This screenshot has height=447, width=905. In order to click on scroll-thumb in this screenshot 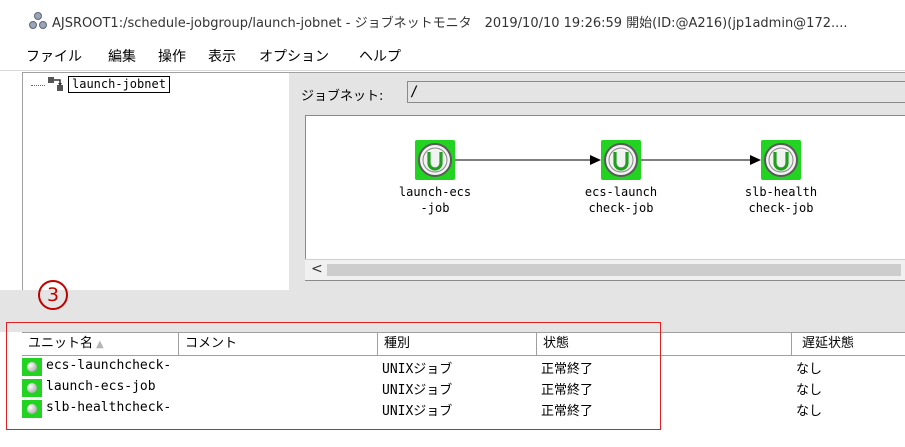, I will do `click(614, 270)`.